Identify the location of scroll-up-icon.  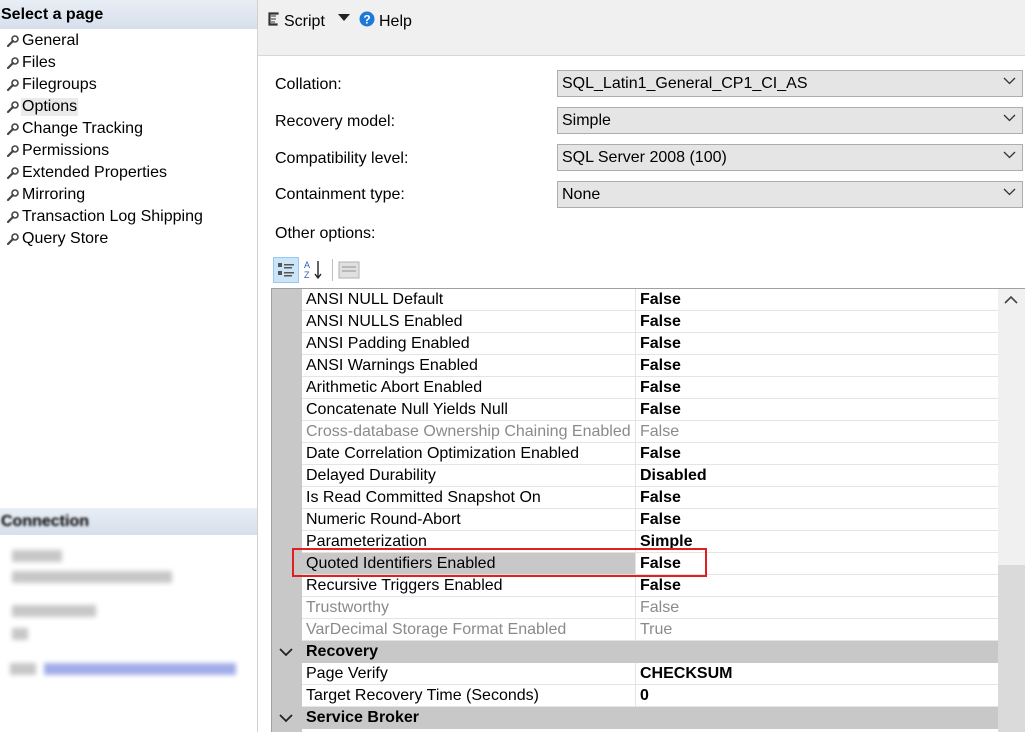
(1011, 299).